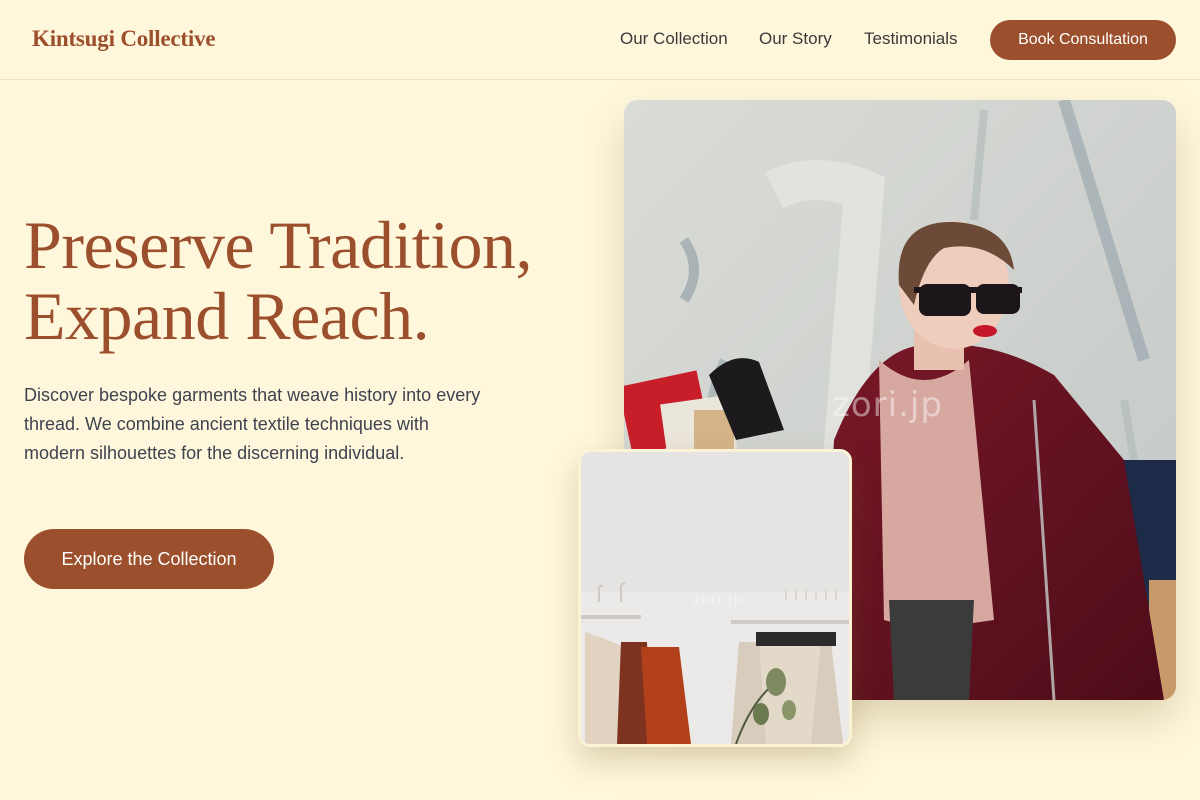  I want to click on nav-link-our-story: Our Story, so click(795, 39).